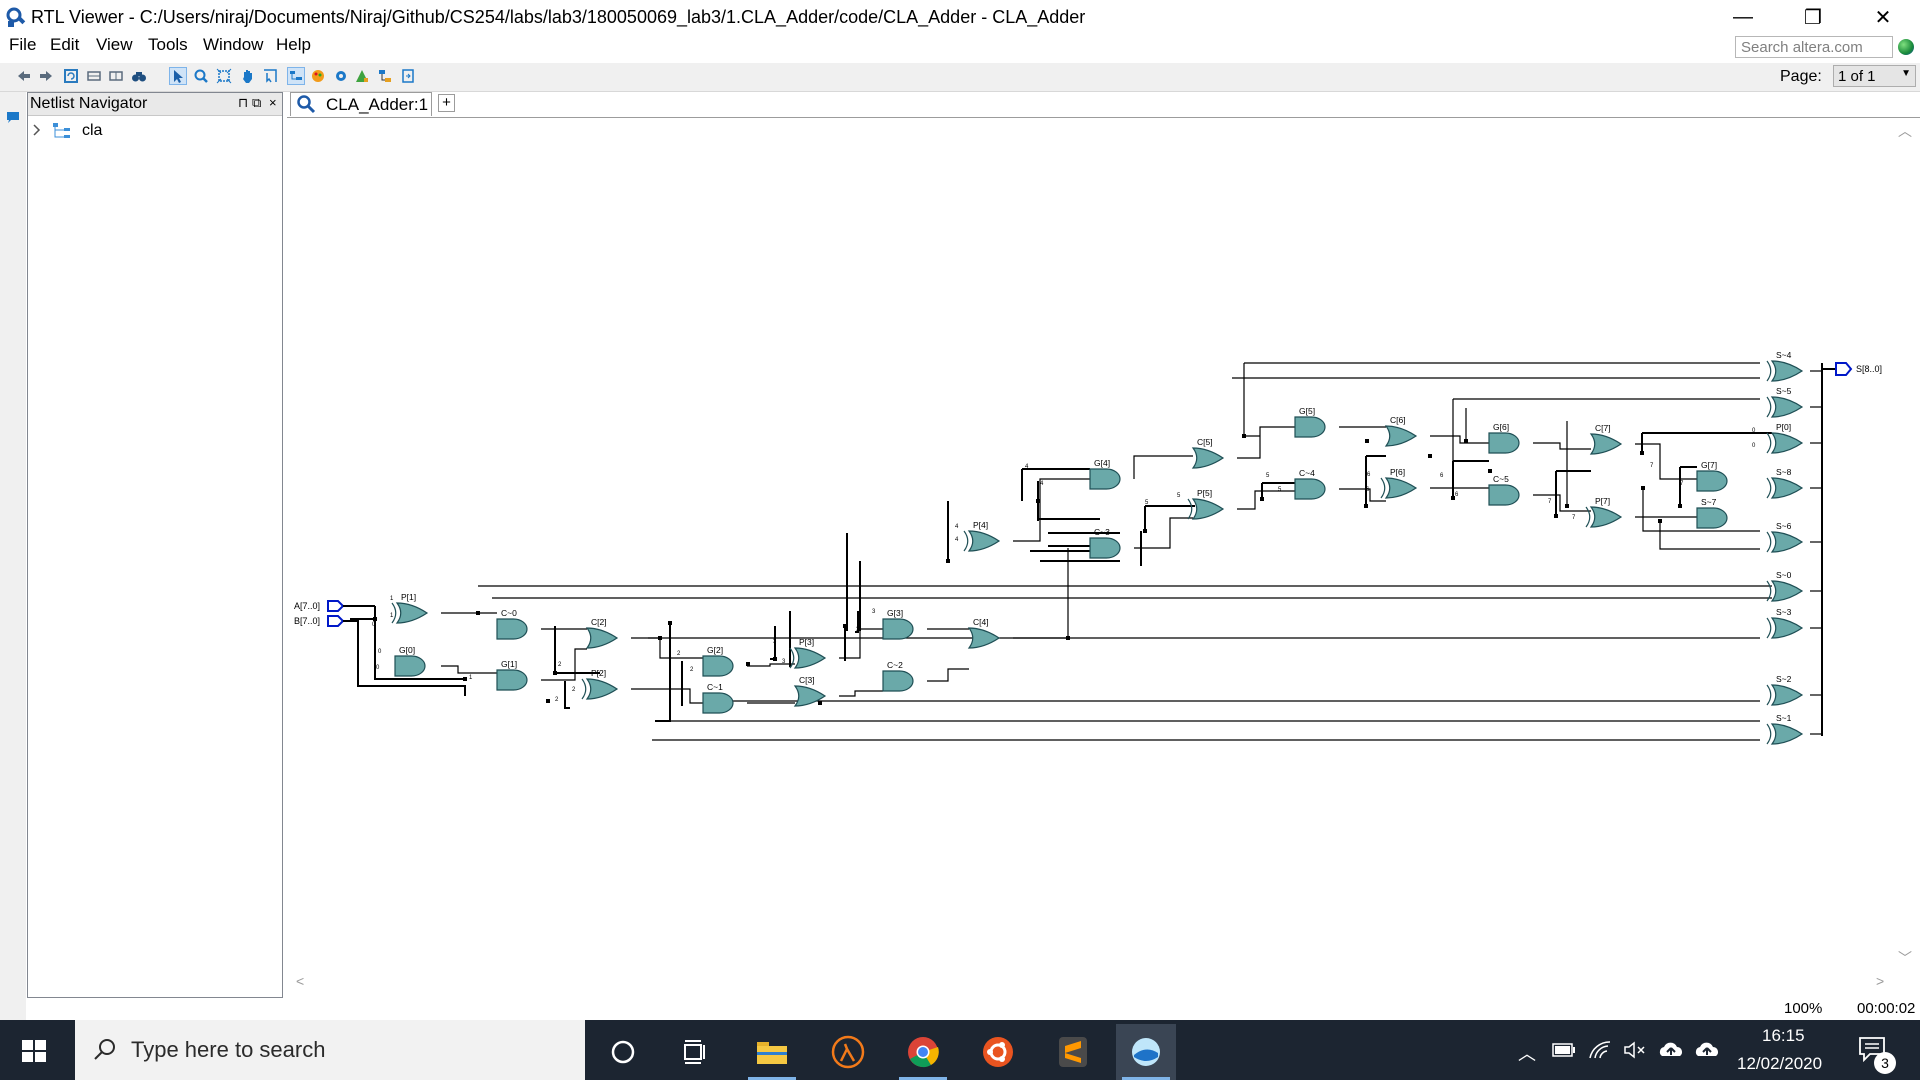 This screenshot has width=1920, height=1080. I want to click on gear-icon, so click(341, 76).